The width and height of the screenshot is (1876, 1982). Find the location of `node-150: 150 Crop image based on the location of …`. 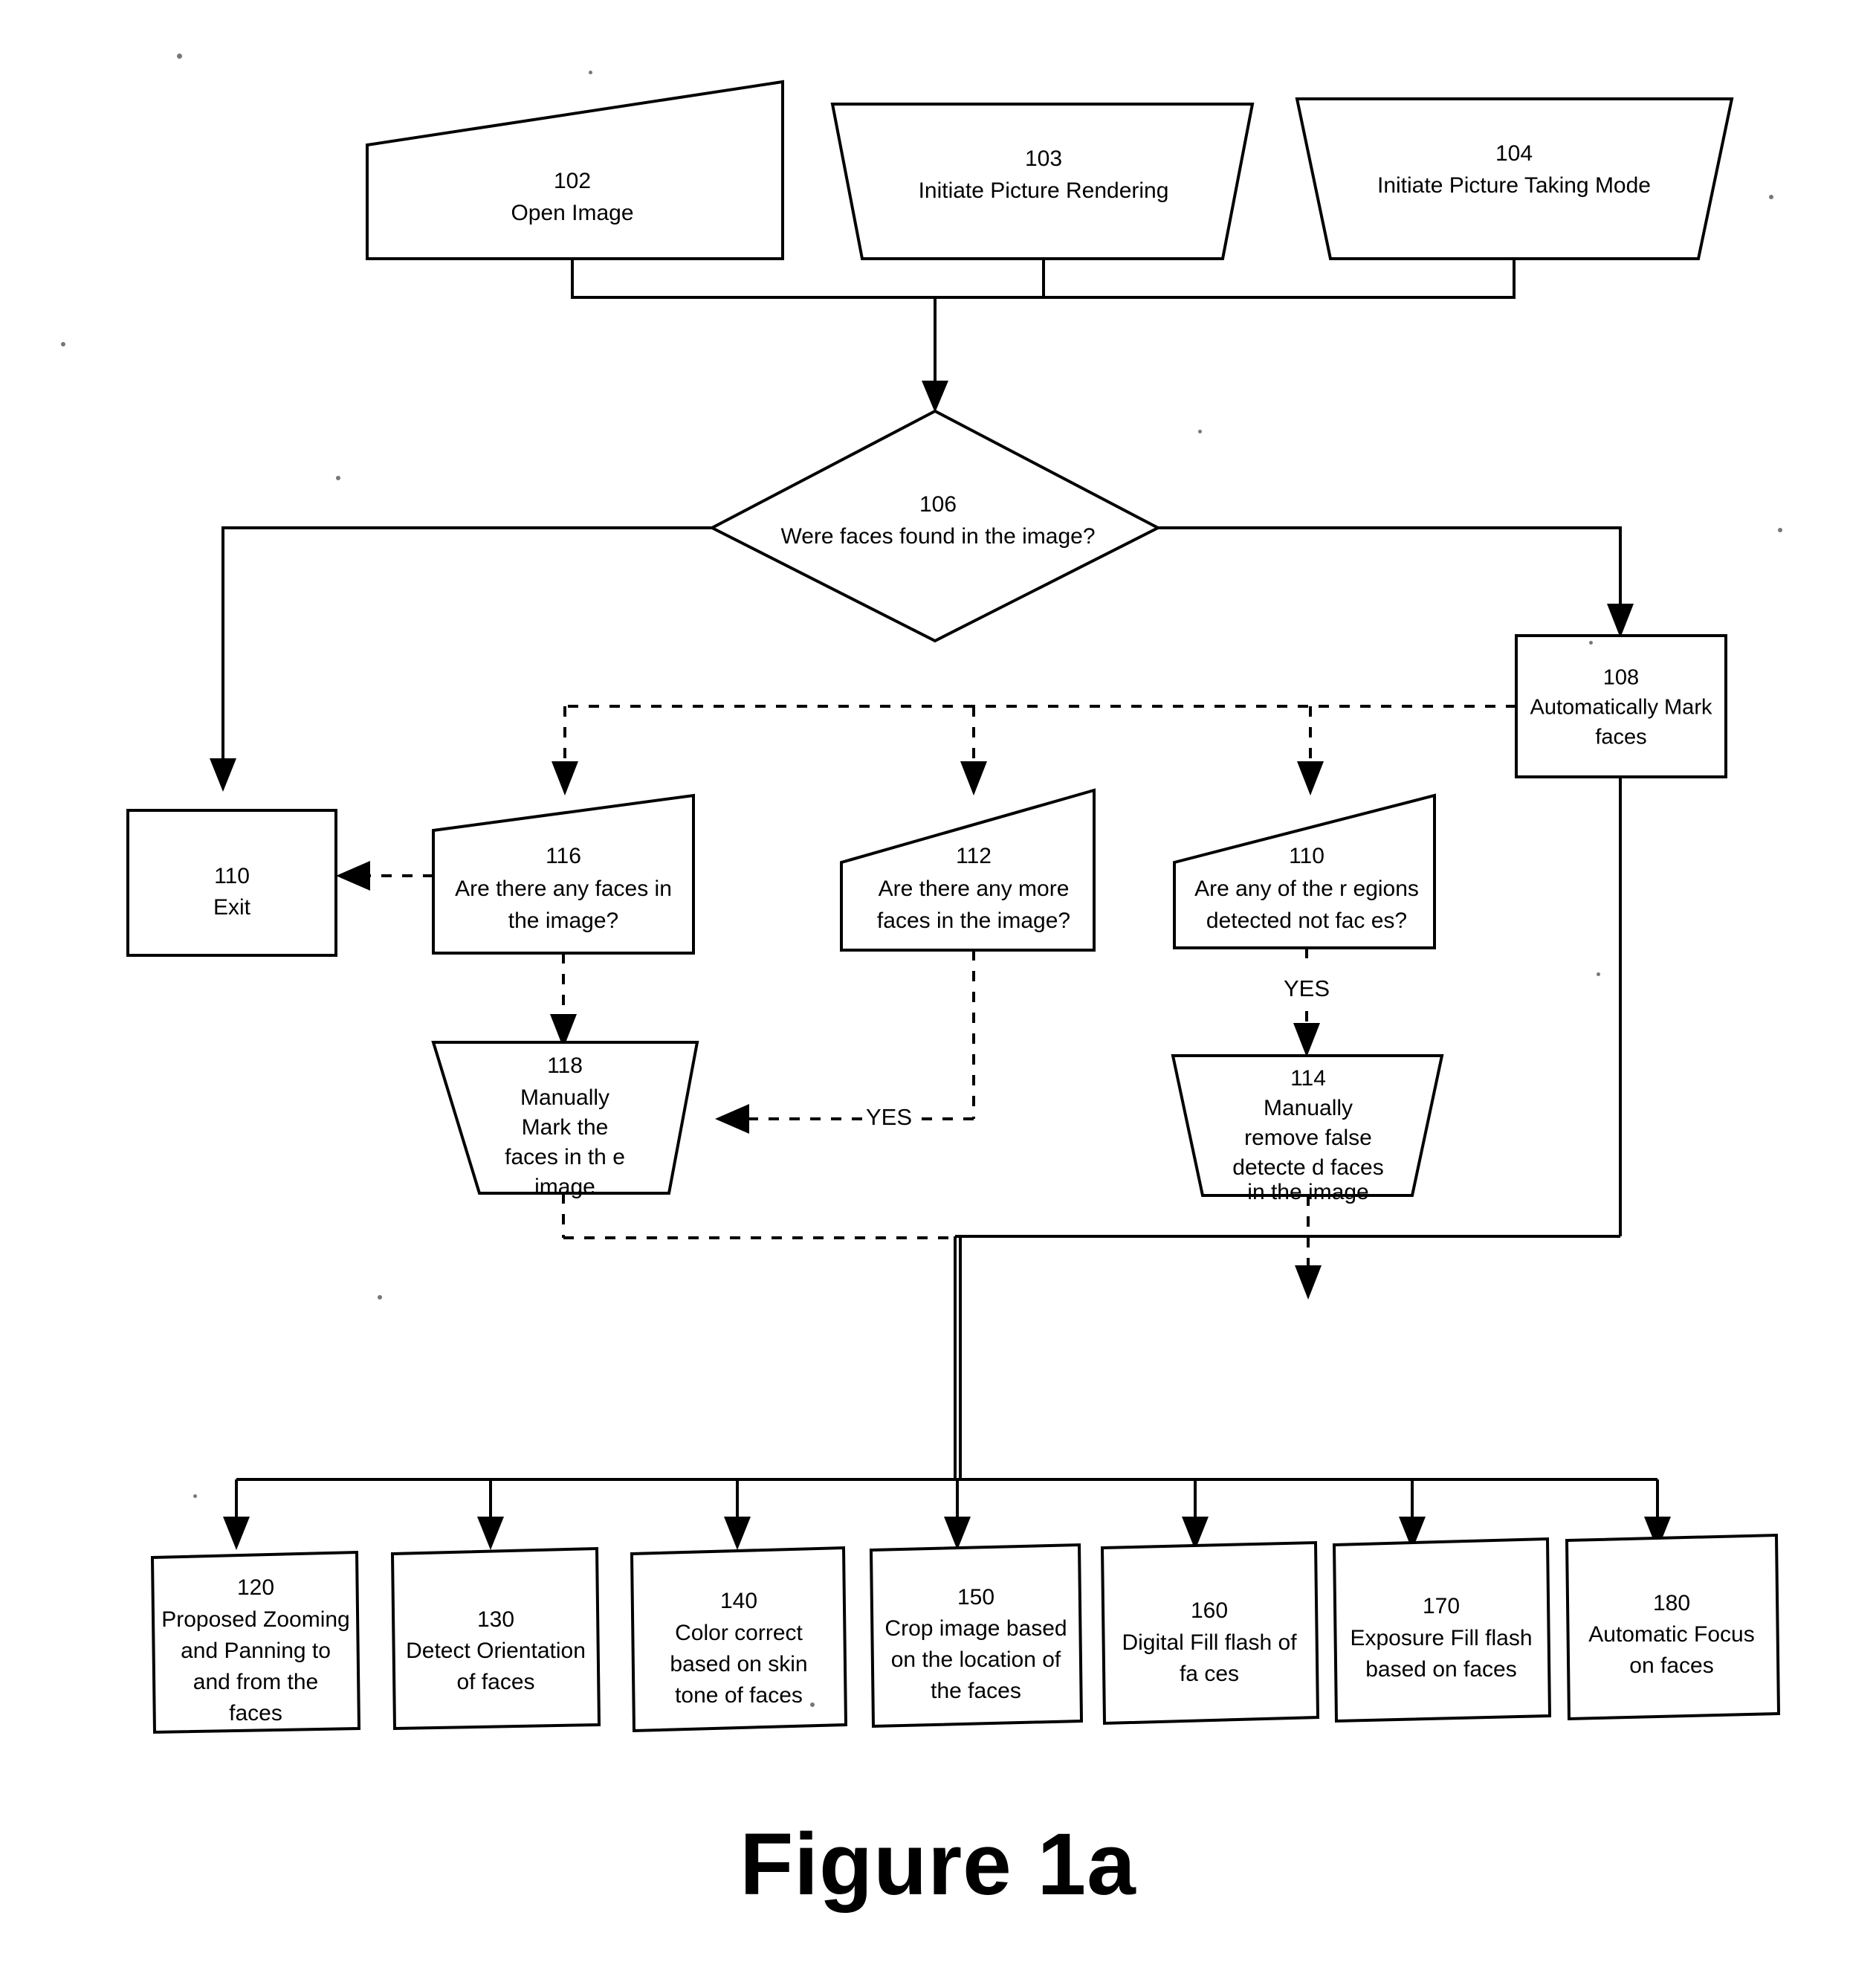

node-150: 150 Crop image based on the location of … is located at coordinates (976, 1635).